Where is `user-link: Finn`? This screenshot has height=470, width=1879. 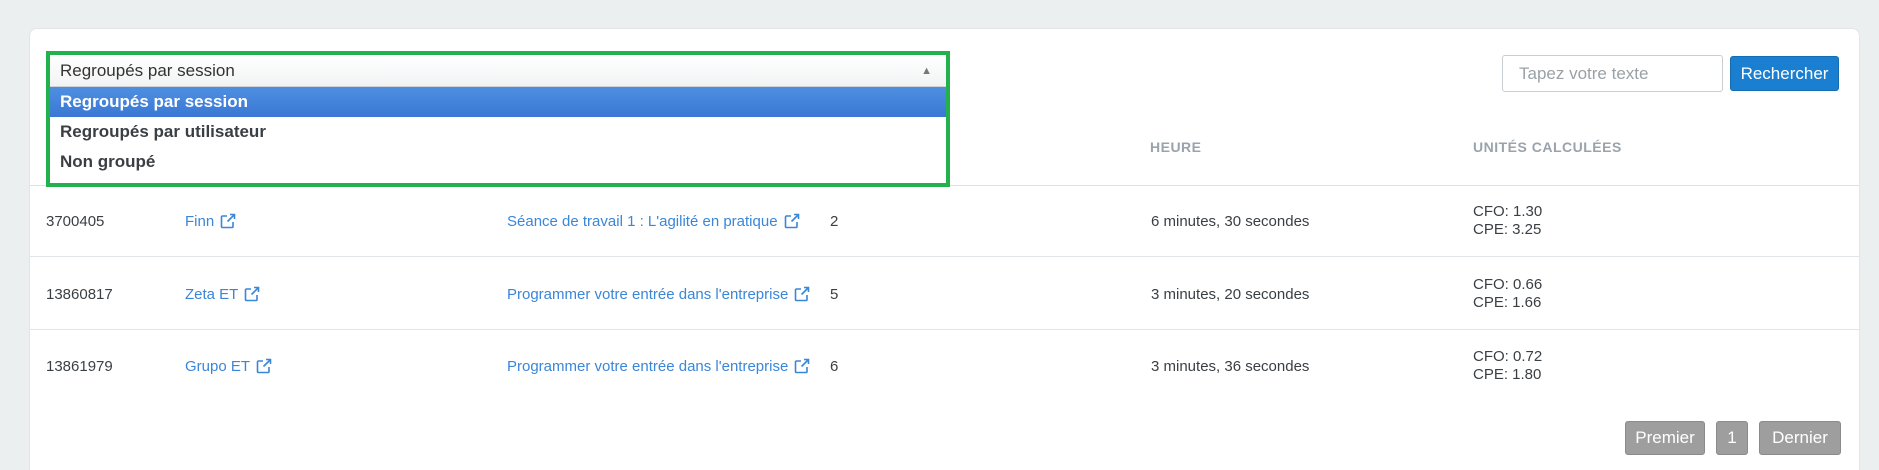
user-link: Finn is located at coordinates (210, 221).